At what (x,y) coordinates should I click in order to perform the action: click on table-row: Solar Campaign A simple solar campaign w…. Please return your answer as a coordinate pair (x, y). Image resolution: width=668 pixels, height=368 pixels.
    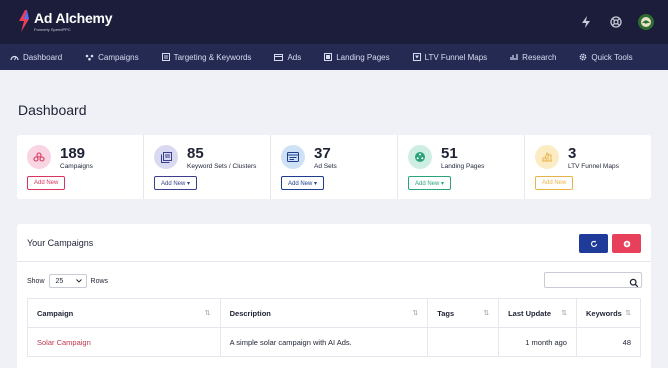
    Looking at the image, I should click on (334, 342).